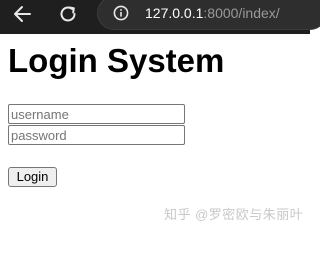 The image size is (320, 266). I want to click on reload-icon, so click(68, 14).